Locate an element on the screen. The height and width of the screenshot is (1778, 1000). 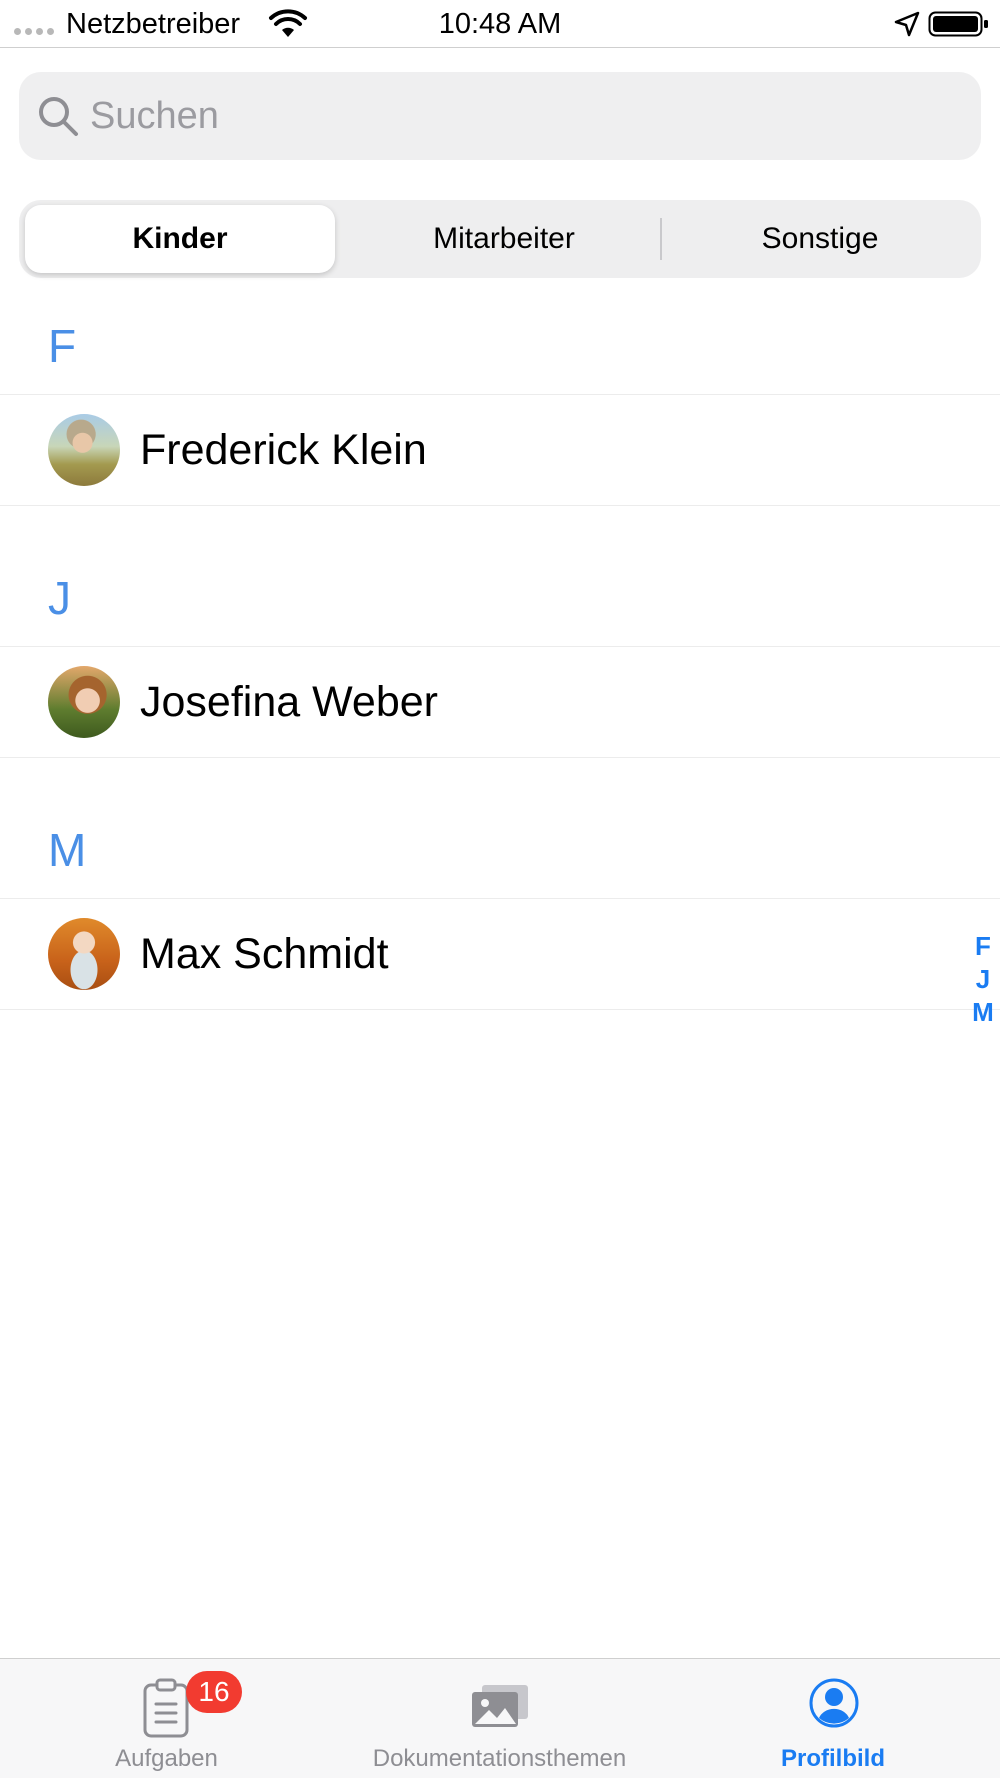
section-header-j: J is located at coordinates (59, 598).